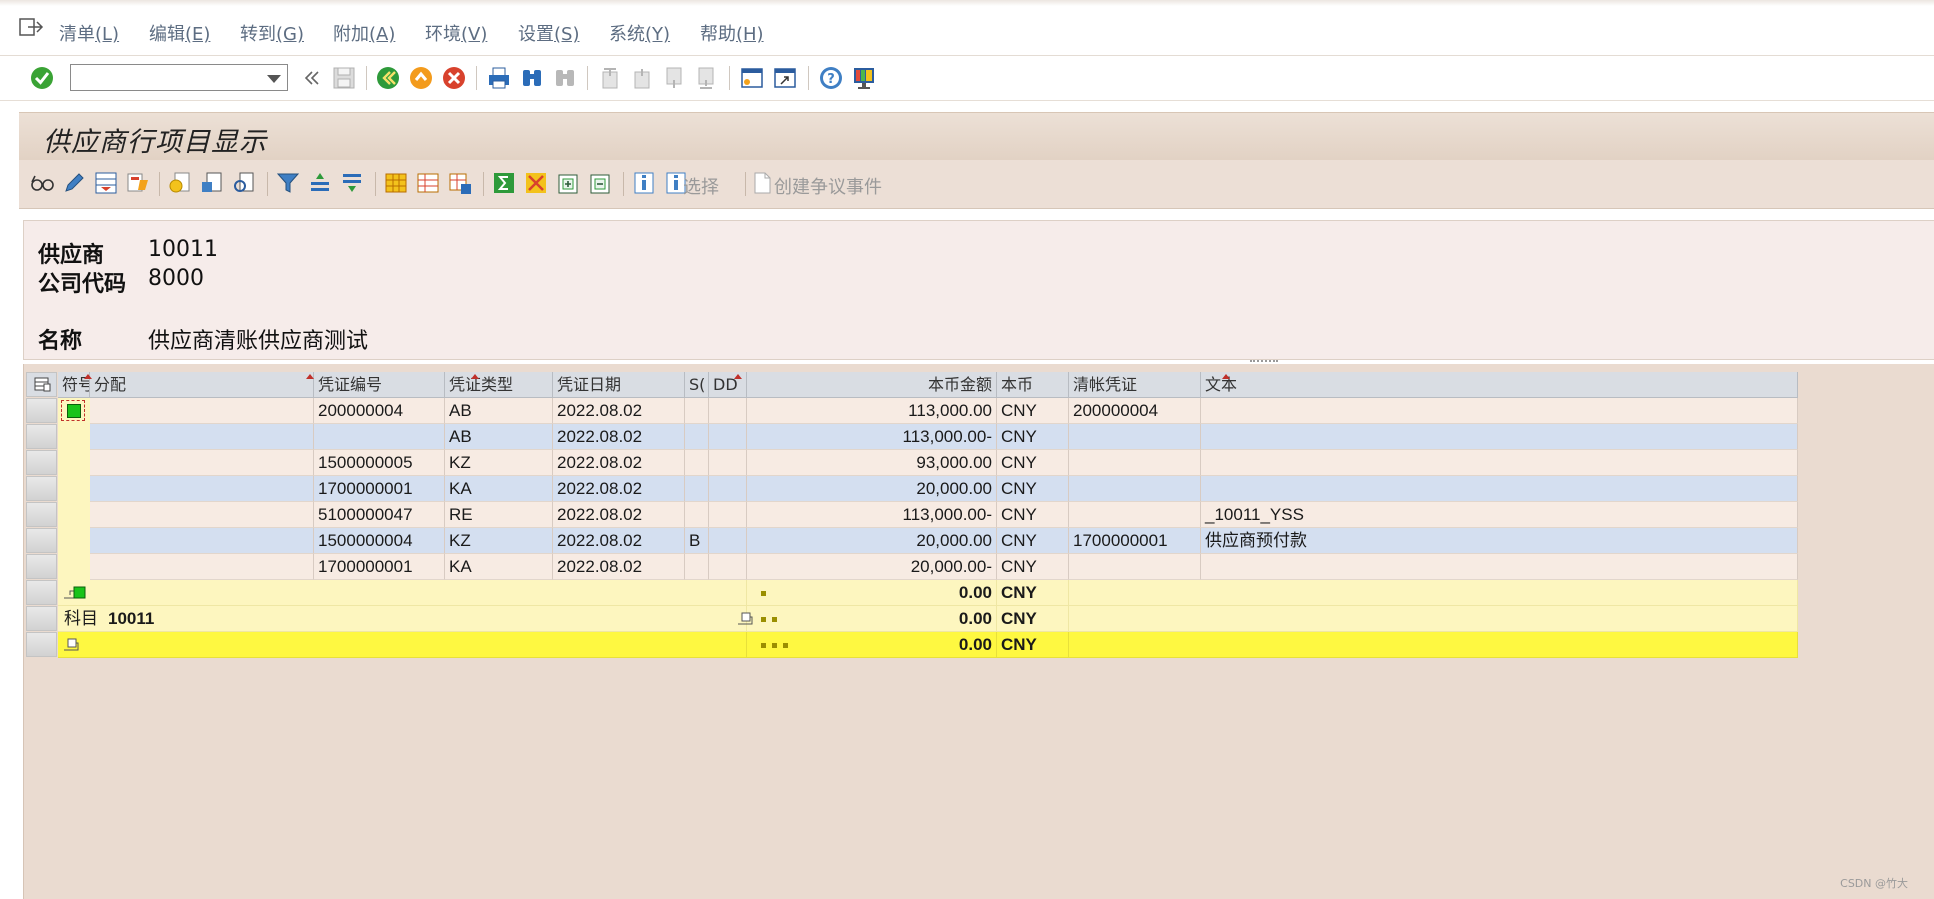  I want to click on cell-doc-type: RE, so click(499, 515).